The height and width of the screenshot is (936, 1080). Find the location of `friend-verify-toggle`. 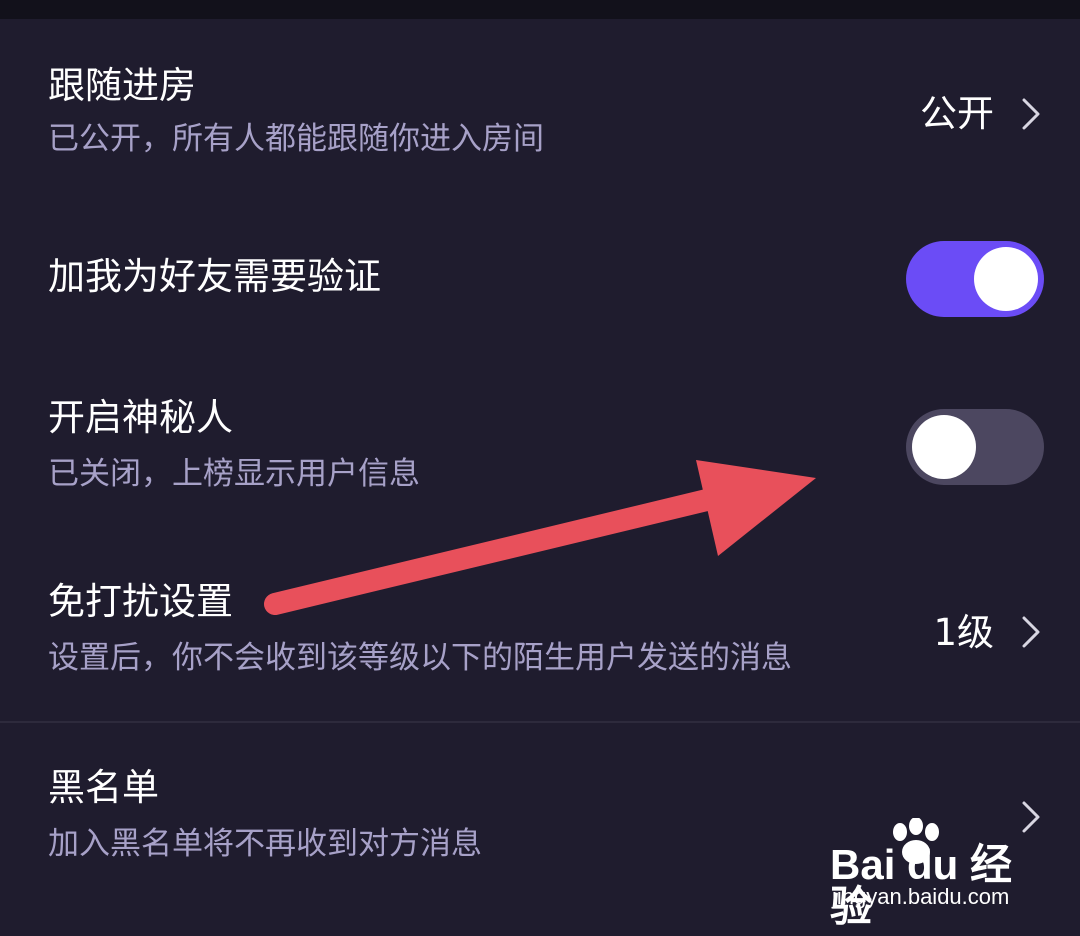

friend-verify-toggle is located at coordinates (975, 279).